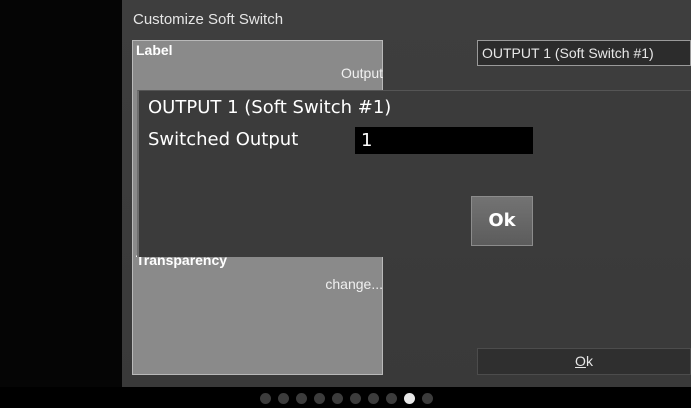 The image size is (691, 408). Describe the element at coordinates (154, 50) in the screenshot. I see `label-heading: Label` at that location.